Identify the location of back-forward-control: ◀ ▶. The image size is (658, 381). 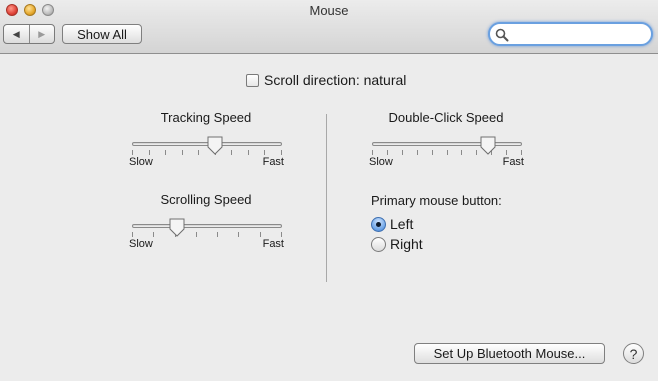
(29, 34).